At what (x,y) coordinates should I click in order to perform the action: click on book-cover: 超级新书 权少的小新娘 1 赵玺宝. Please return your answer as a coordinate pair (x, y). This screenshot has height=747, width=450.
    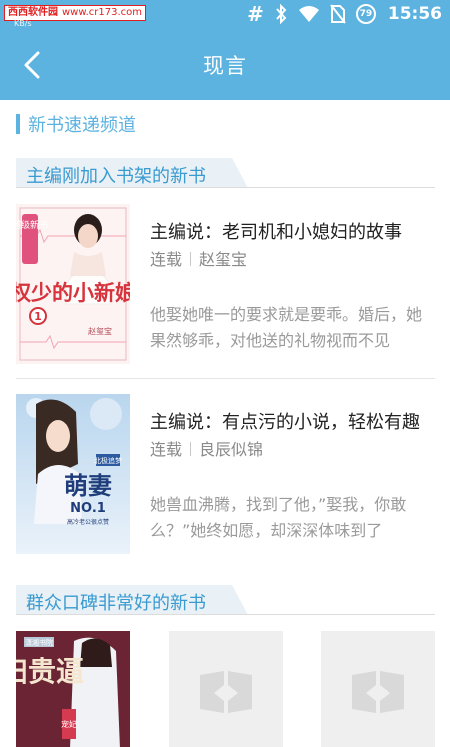
    Looking at the image, I should click on (73, 284).